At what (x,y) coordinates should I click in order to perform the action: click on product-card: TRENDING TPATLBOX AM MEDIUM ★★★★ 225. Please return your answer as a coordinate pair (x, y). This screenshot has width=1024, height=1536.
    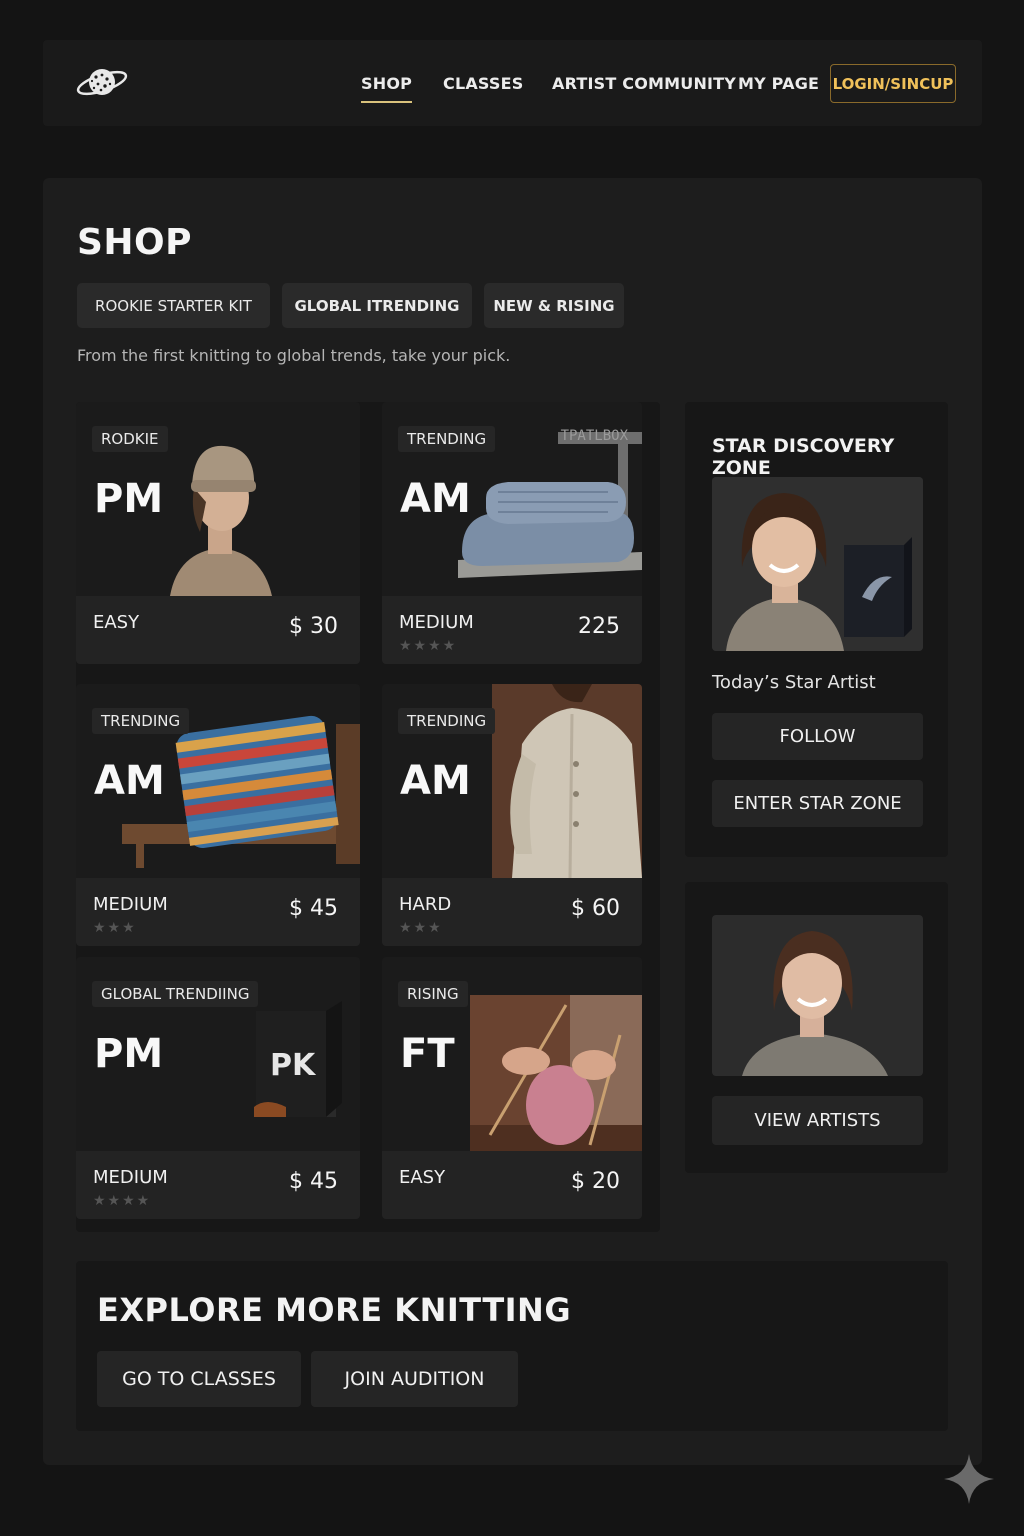
    Looking at the image, I should click on (512, 533).